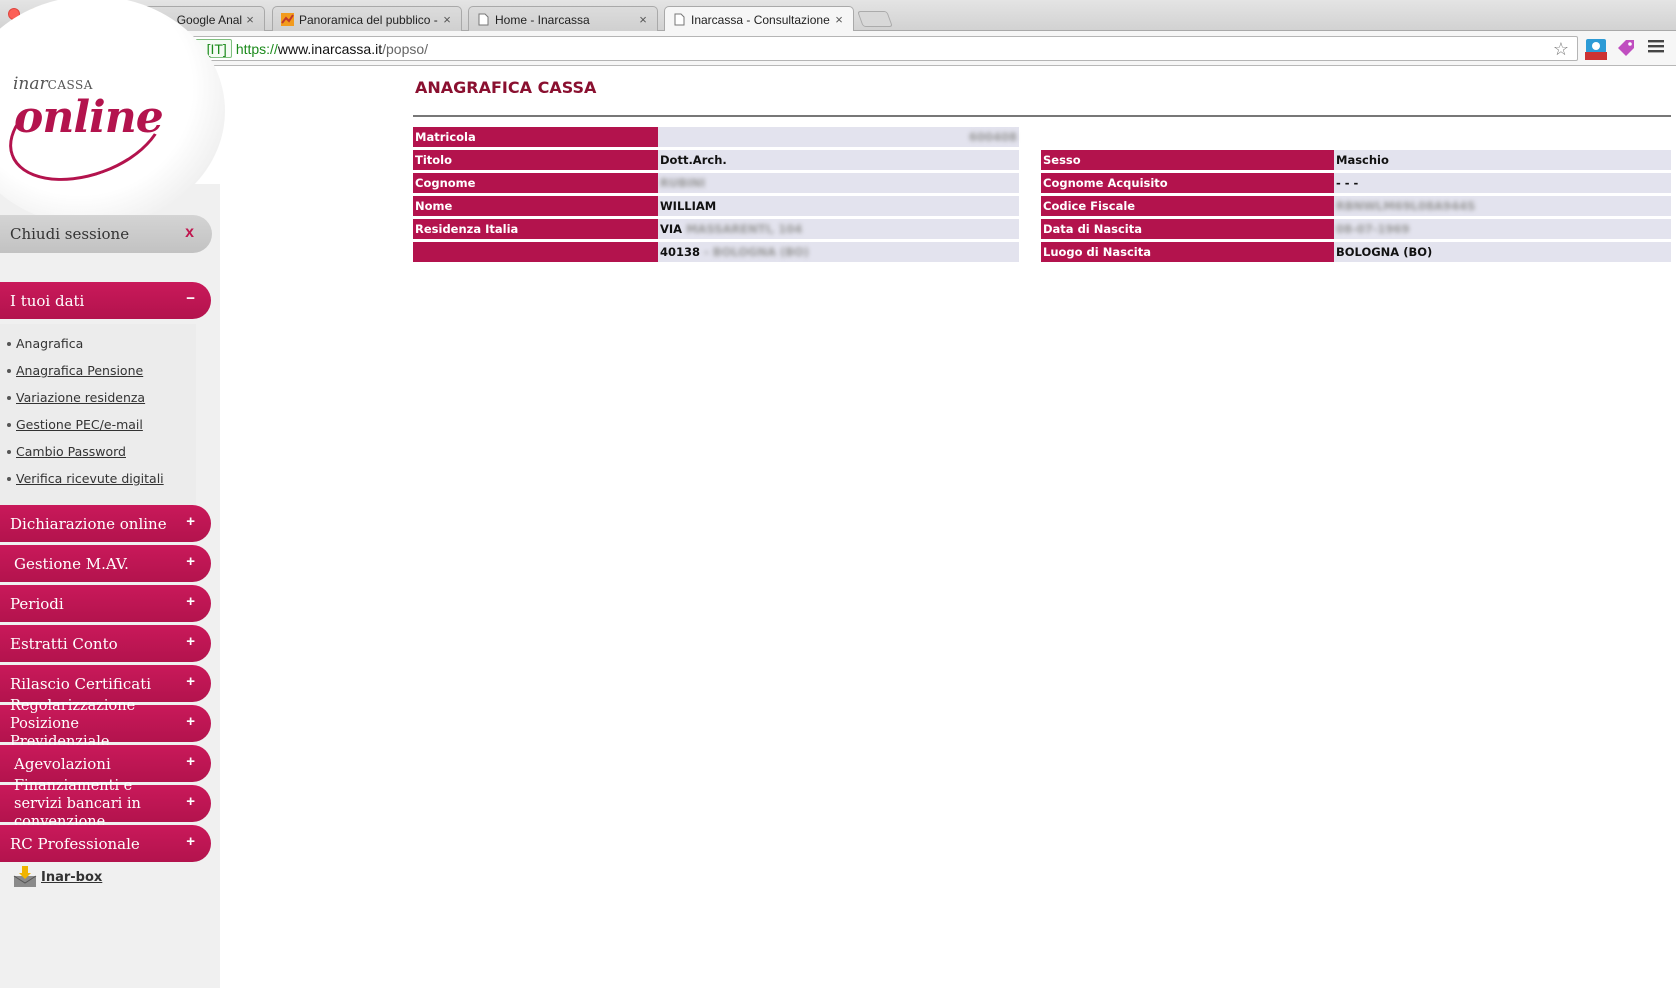 Image resolution: width=1676 pixels, height=988 pixels. I want to click on field-value: VIA MASSARENTI, 104, so click(838, 229).